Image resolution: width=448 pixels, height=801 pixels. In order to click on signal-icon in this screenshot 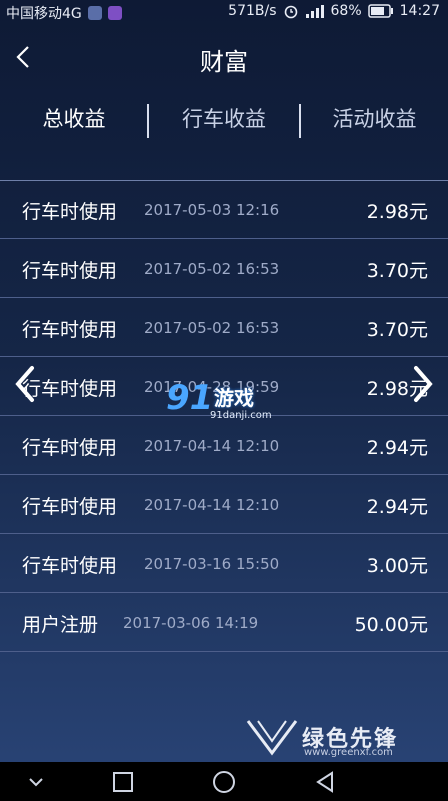, I will do `click(314, 11)`.